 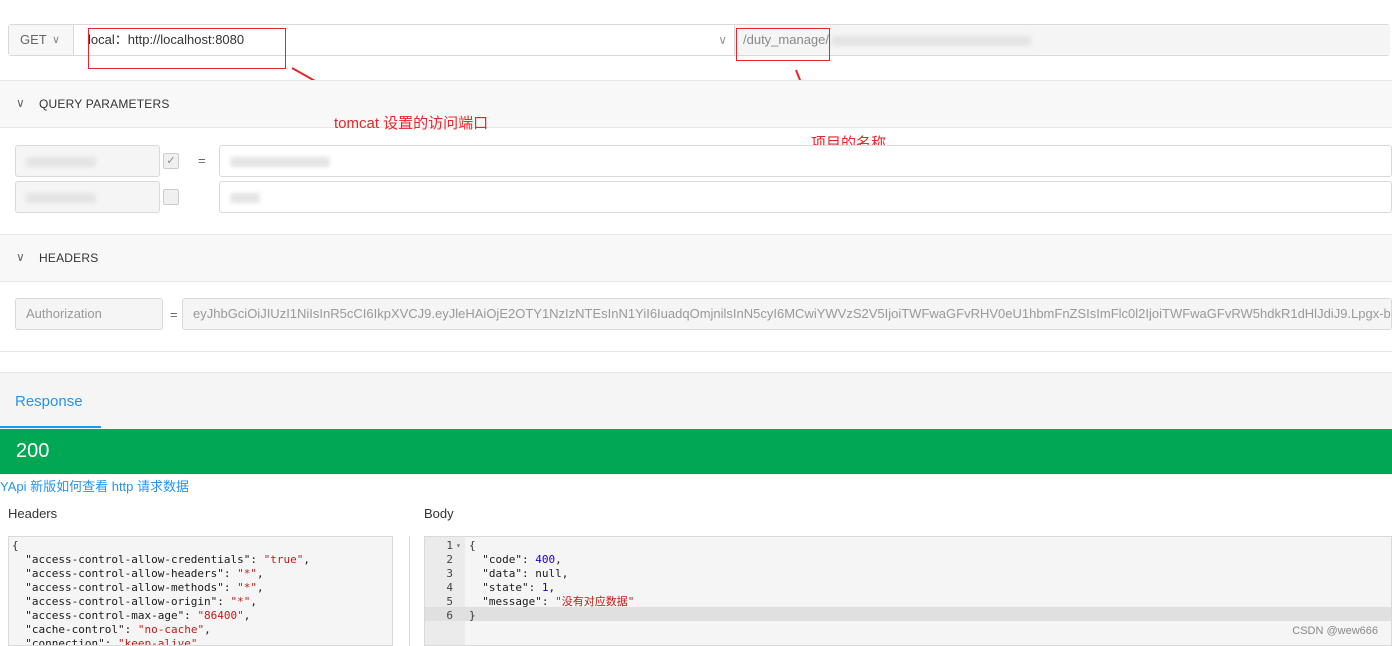 I want to click on line-number: 5, so click(x=449, y=601).